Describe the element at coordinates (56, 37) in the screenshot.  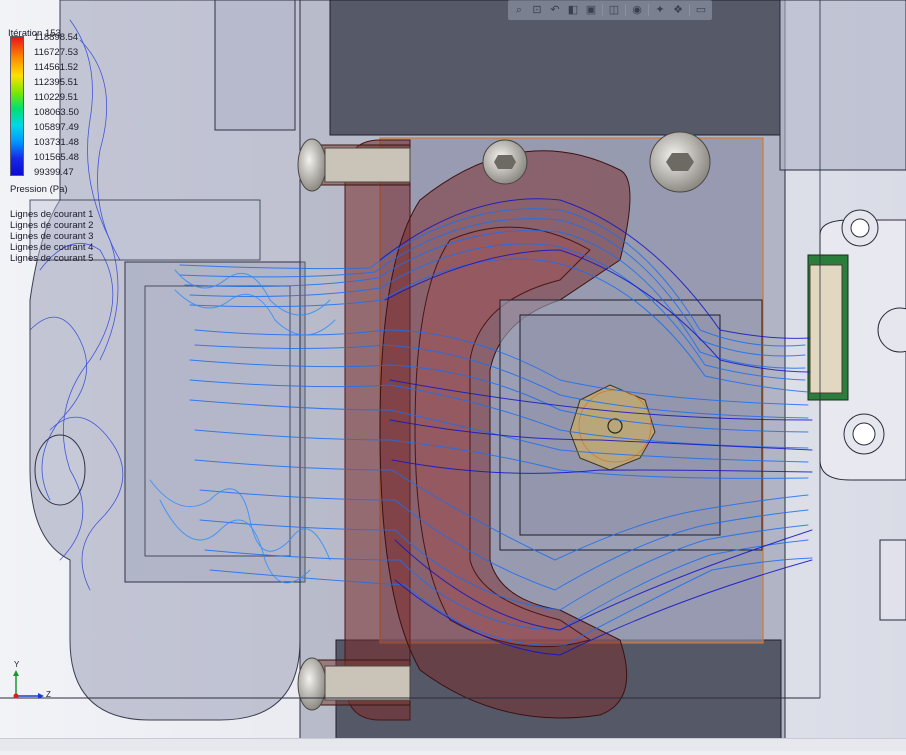
I see `legend-tick: 118898.54` at that location.